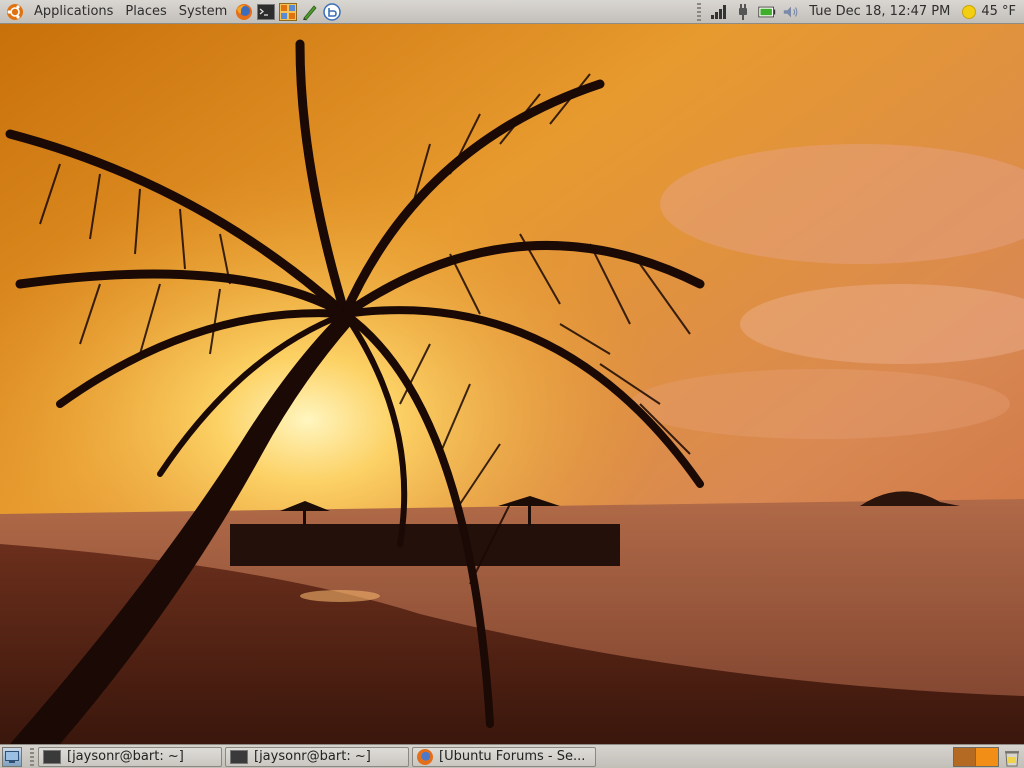  I want to click on applications-menu-label: Applications, so click(74, 11).